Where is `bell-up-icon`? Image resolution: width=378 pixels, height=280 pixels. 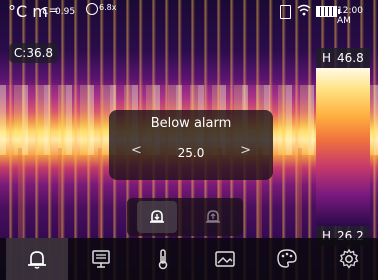
bell-up-icon is located at coordinates (213, 216).